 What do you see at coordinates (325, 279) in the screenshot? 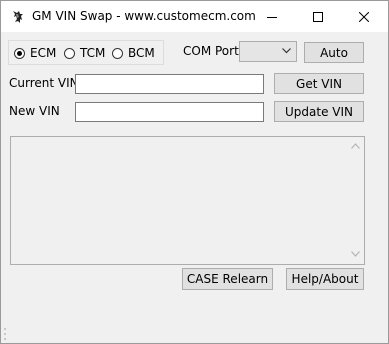
I see `help-about-button: Help/About` at bounding box center [325, 279].